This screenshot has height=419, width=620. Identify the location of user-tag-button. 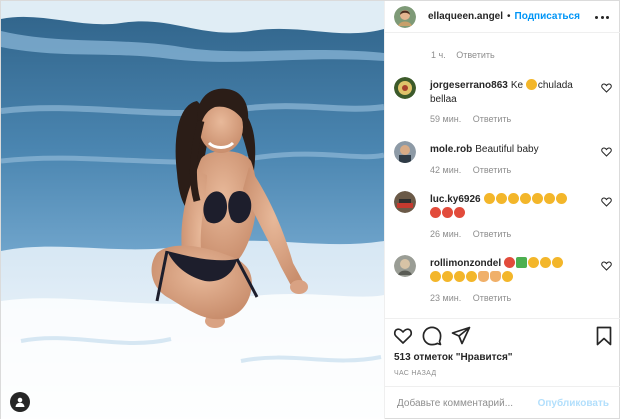
(20, 402).